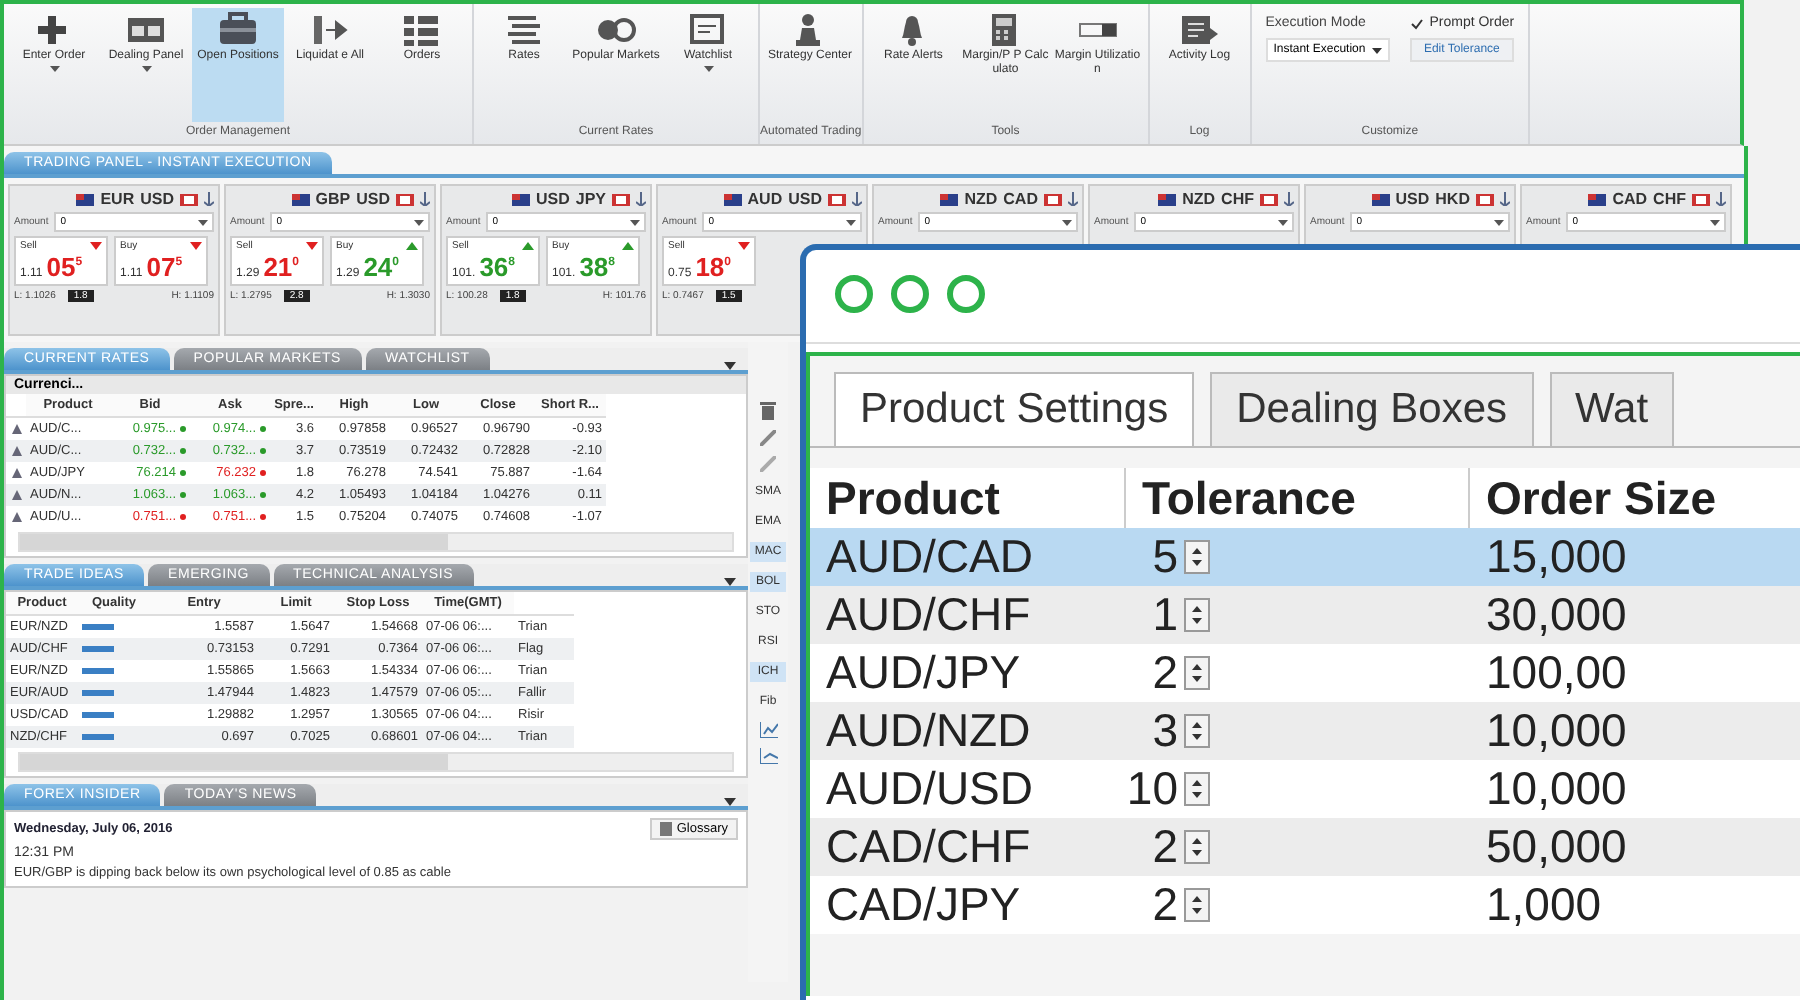 This screenshot has width=1800, height=1000. I want to click on column-header: Tolerance, so click(1298, 498).